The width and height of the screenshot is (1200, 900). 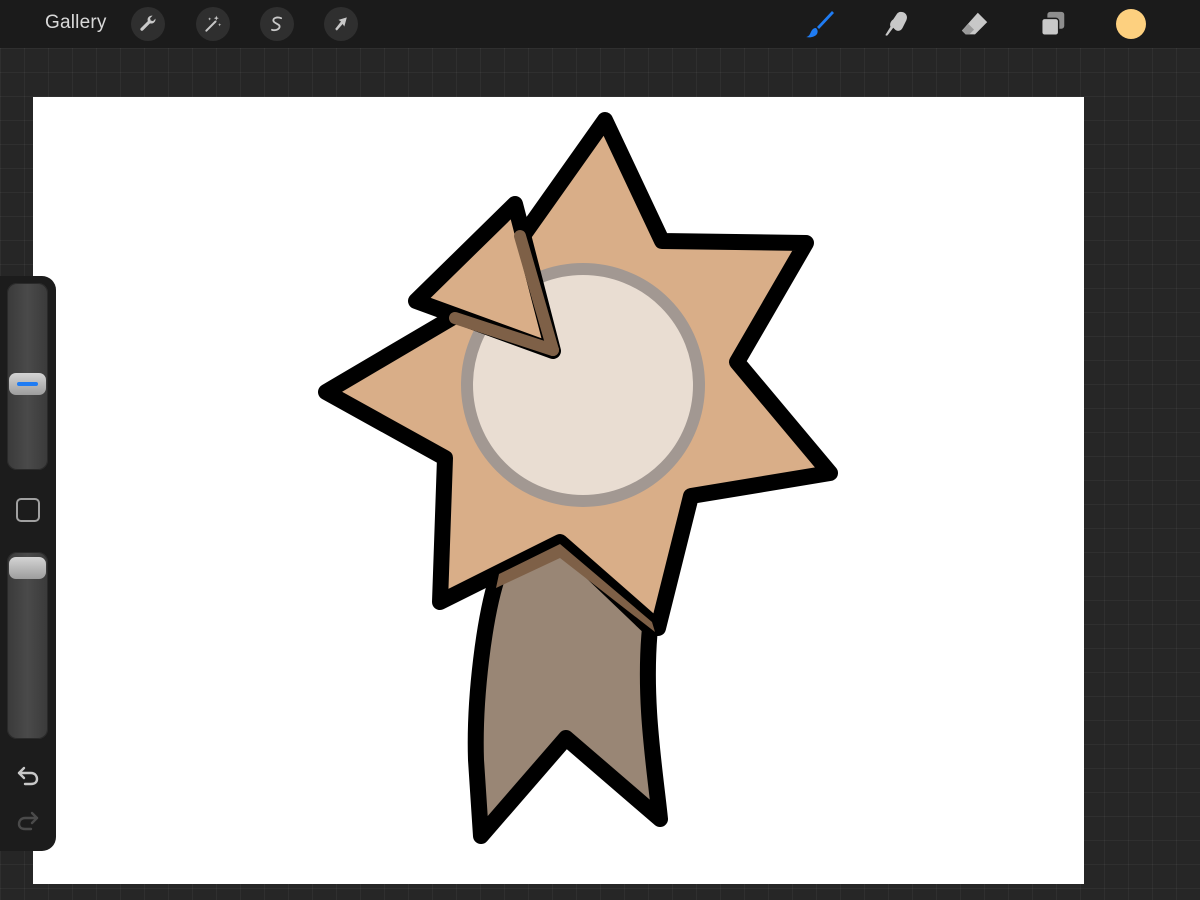 I want to click on eraser-icon, so click(x=974, y=23).